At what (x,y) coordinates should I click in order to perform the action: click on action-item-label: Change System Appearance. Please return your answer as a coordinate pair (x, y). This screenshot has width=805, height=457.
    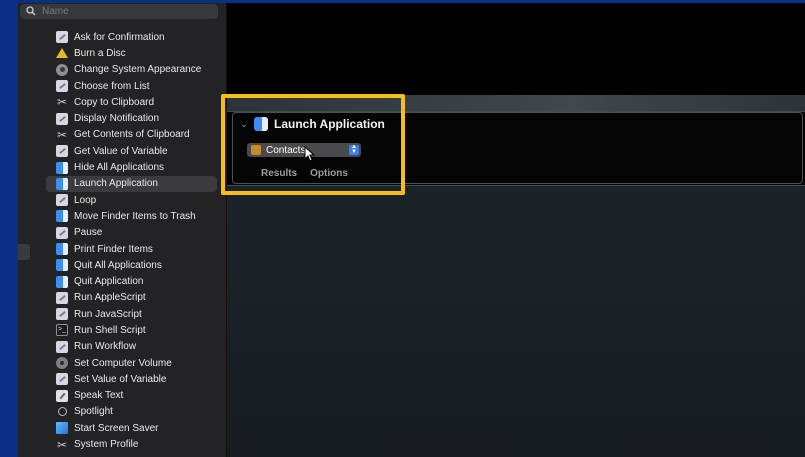
    Looking at the image, I should click on (138, 70).